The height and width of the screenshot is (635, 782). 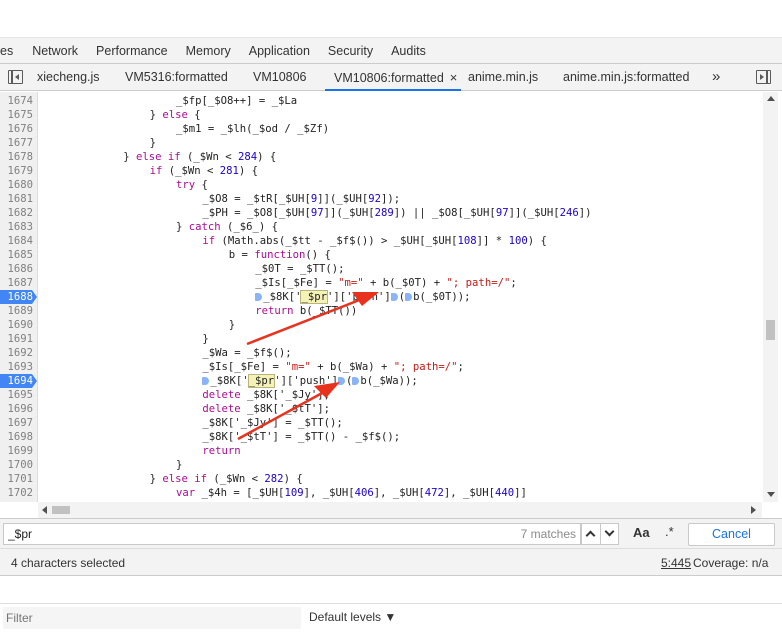 I want to click on vertical-scrollbar, so click(x=770, y=297).